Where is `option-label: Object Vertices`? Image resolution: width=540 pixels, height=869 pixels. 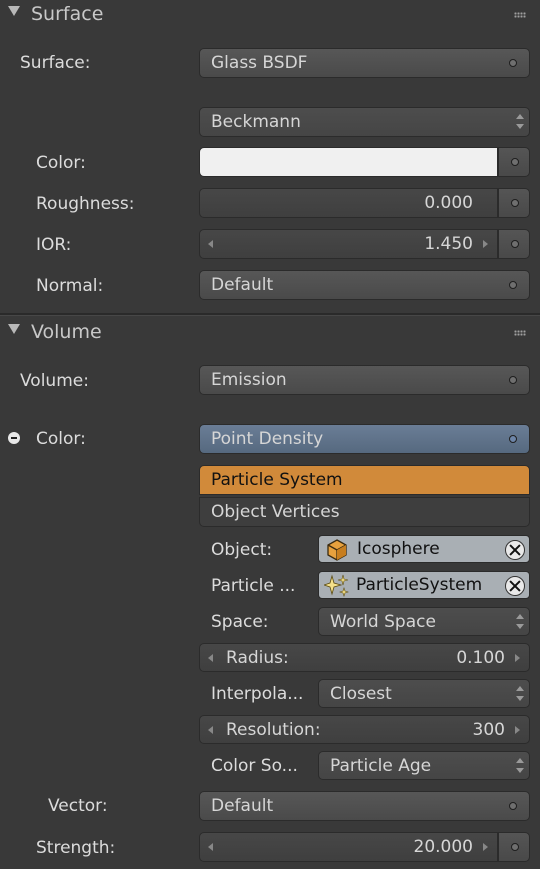 option-label: Object Vertices is located at coordinates (275, 512).